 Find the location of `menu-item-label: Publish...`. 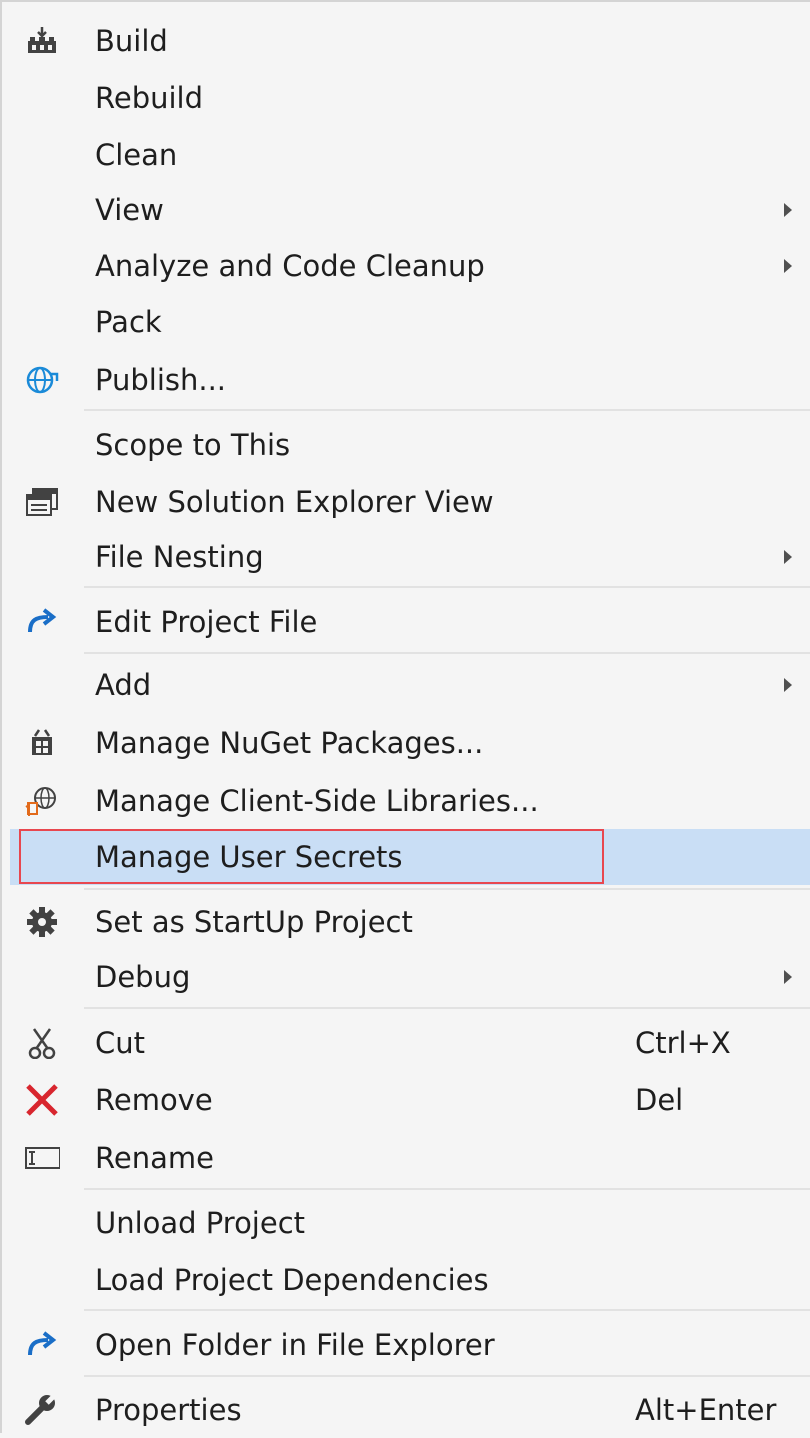

menu-item-label: Publish... is located at coordinates (161, 380).